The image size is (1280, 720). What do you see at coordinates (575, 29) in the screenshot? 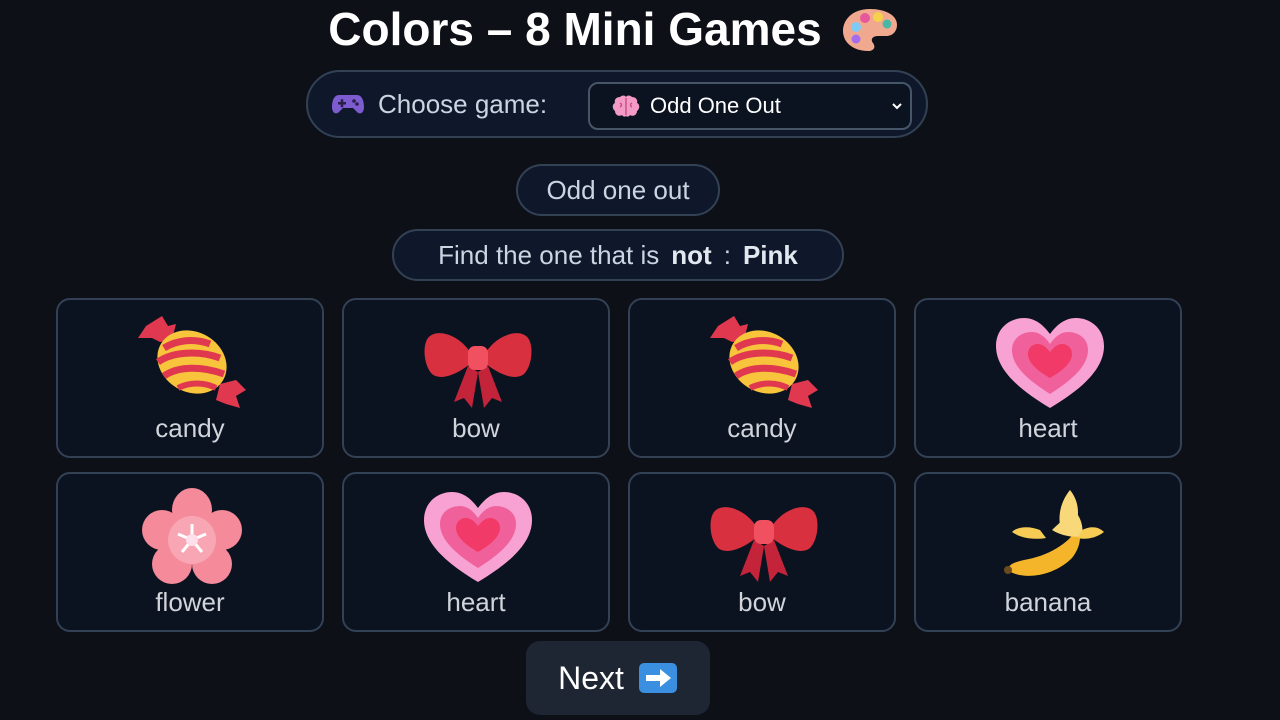
I see `title-text: Colors – 8 Mini Games` at bounding box center [575, 29].